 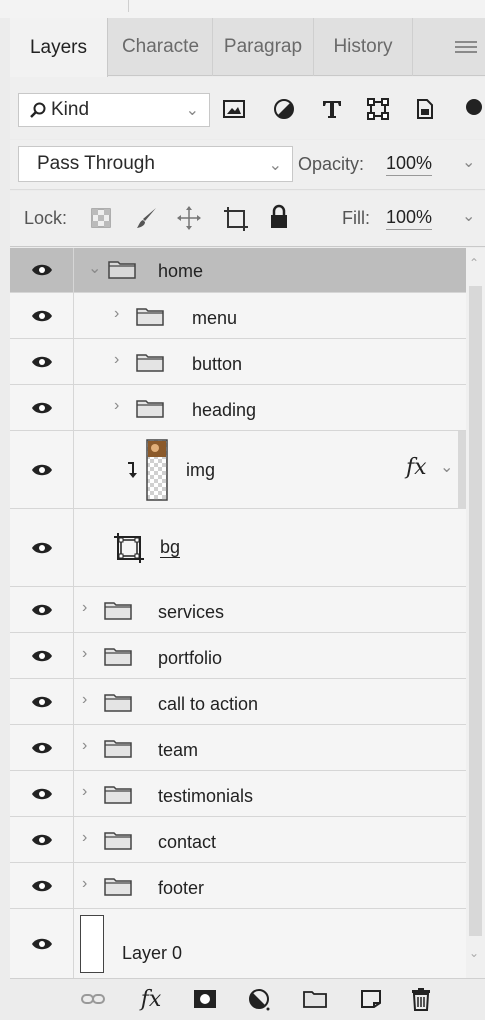 What do you see at coordinates (217, 364) in the screenshot?
I see `layer-name: button` at bounding box center [217, 364].